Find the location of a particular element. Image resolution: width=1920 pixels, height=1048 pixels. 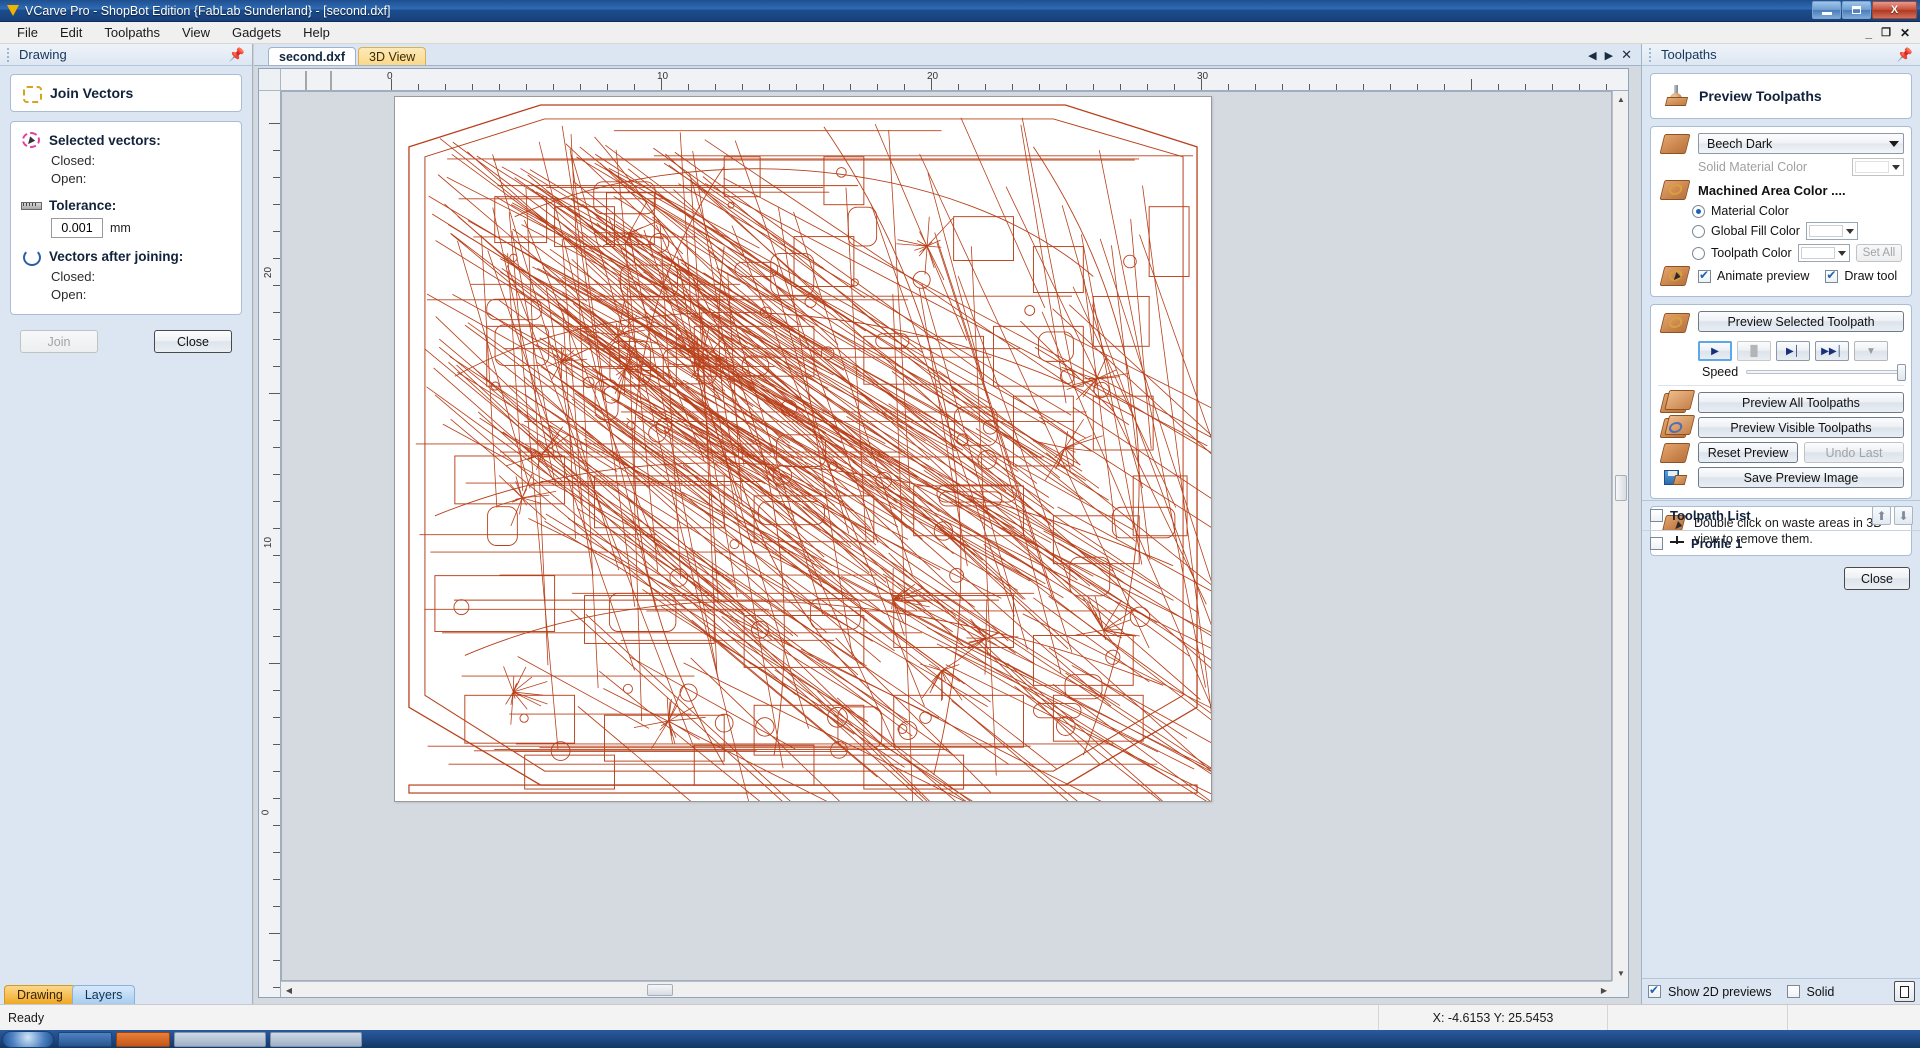

undo-last-button: Undo Last is located at coordinates (1854, 452).